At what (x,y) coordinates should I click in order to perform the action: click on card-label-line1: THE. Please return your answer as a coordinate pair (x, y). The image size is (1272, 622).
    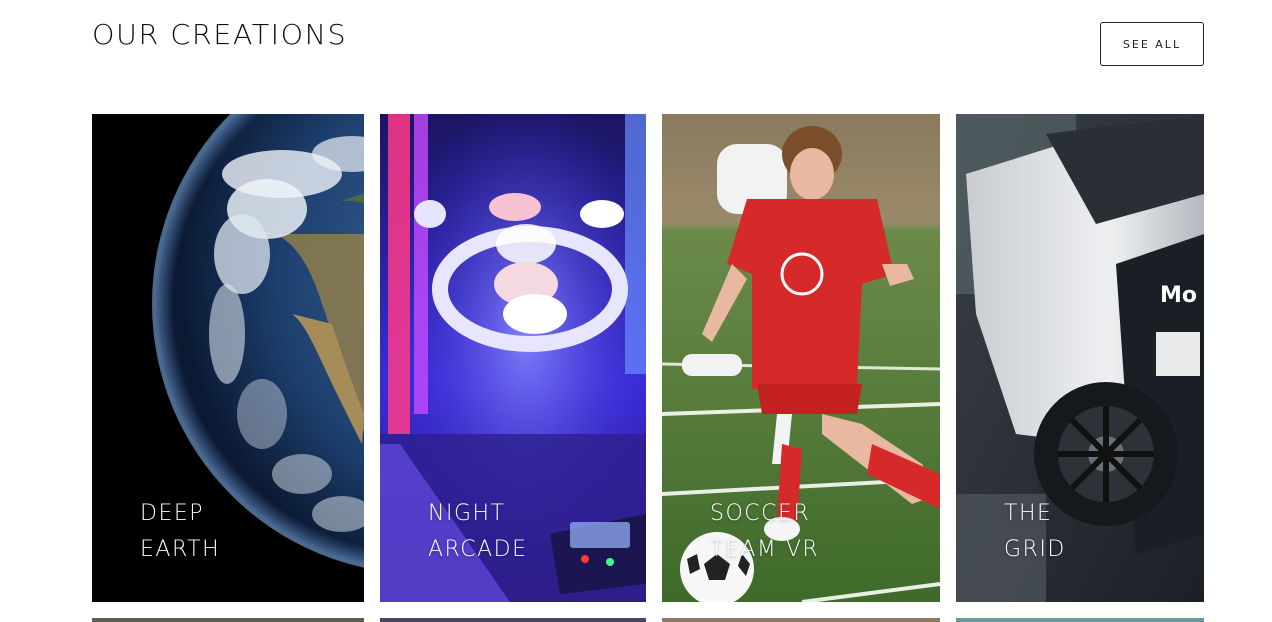
    Looking at the image, I should click on (1028, 513).